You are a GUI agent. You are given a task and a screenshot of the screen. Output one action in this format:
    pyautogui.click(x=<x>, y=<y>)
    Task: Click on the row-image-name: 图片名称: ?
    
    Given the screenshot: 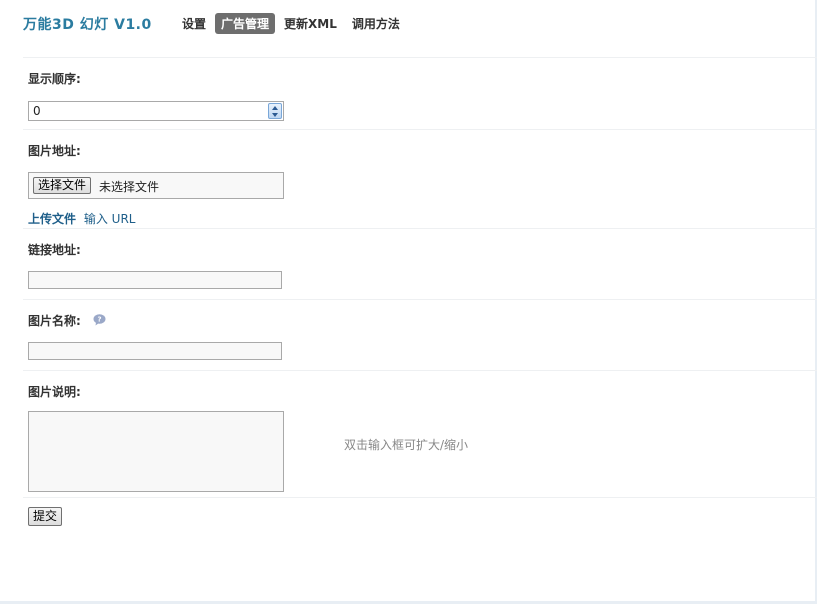 What is the action you would take?
    pyautogui.click(x=420, y=335)
    